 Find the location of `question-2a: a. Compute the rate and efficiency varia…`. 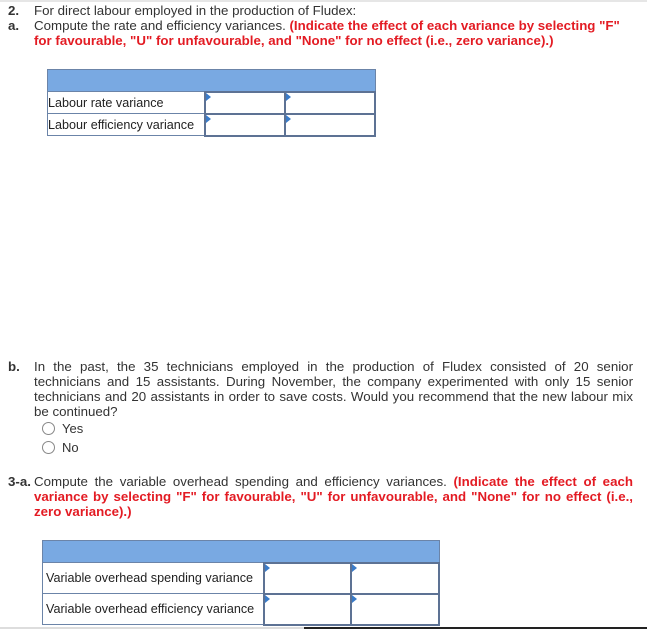

question-2a: a. Compute the rate and efficiency varia… is located at coordinates (320, 33).